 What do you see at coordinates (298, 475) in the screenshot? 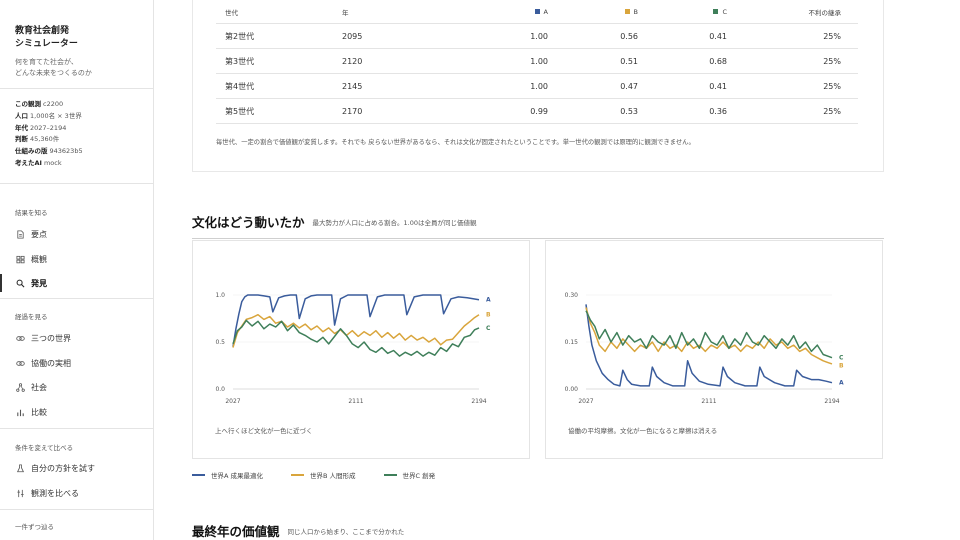
I see `legend-line-b` at bounding box center [298, 475].